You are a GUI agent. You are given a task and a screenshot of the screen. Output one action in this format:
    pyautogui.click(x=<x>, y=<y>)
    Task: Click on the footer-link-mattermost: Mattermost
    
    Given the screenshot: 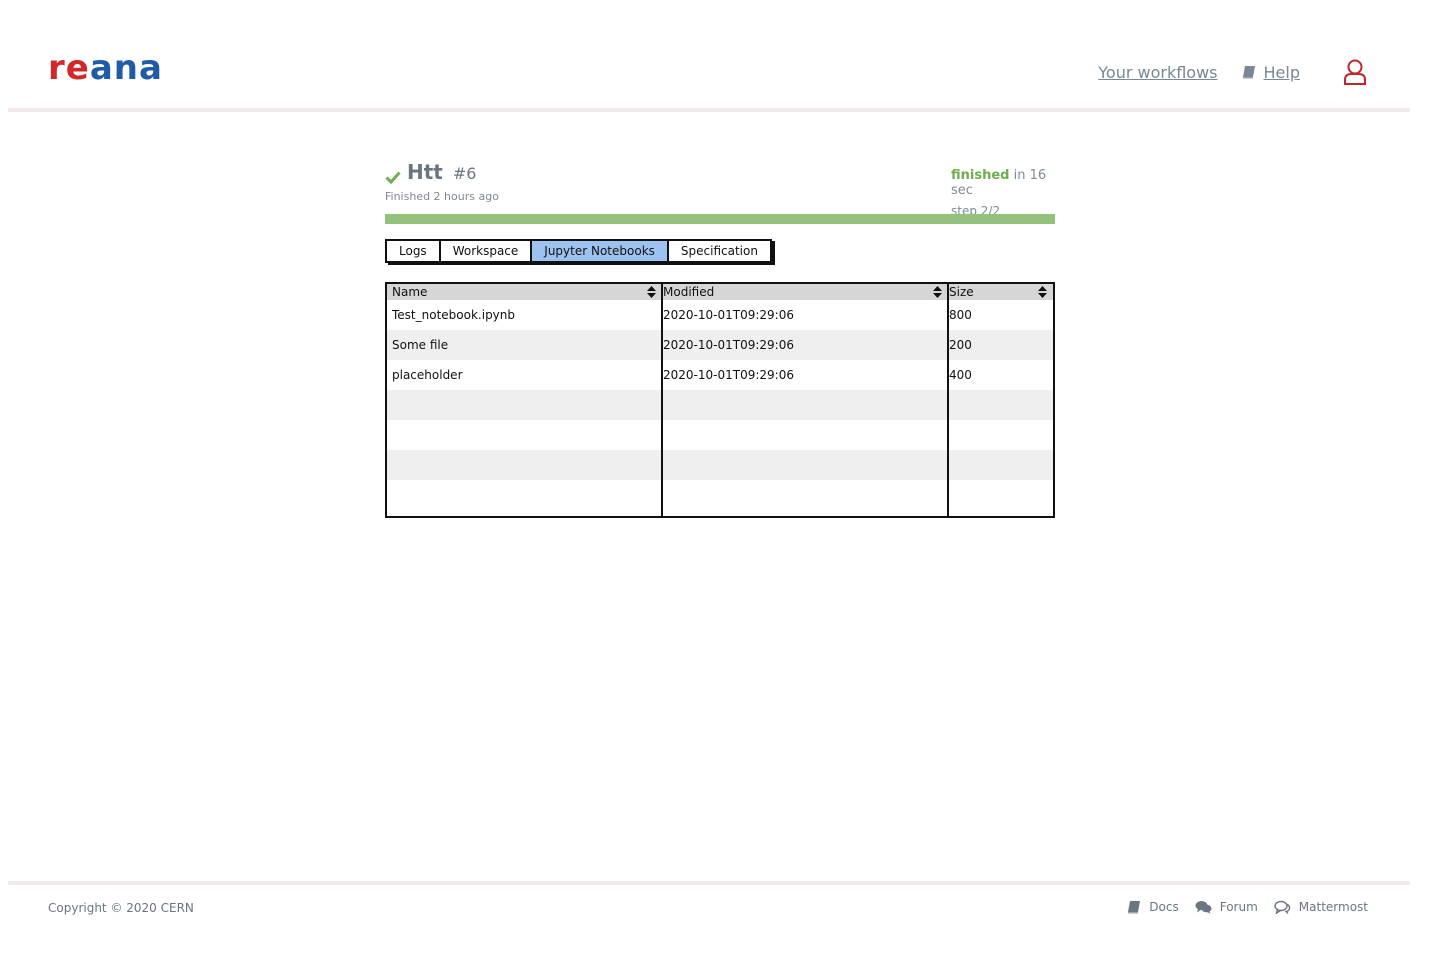 What is the action you would take?
    pyautogui.click(x=1321, y=907)
    